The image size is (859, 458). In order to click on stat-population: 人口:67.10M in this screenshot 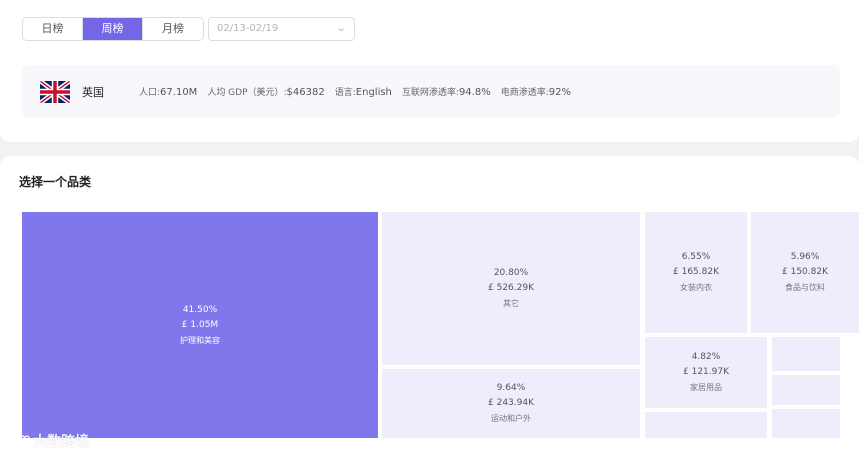, I will do `click(168, 92)`.